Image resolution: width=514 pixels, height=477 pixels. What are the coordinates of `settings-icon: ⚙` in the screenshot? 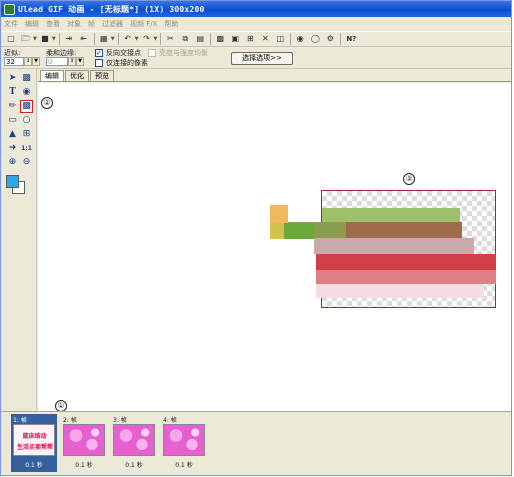 It's located at (330, 39).